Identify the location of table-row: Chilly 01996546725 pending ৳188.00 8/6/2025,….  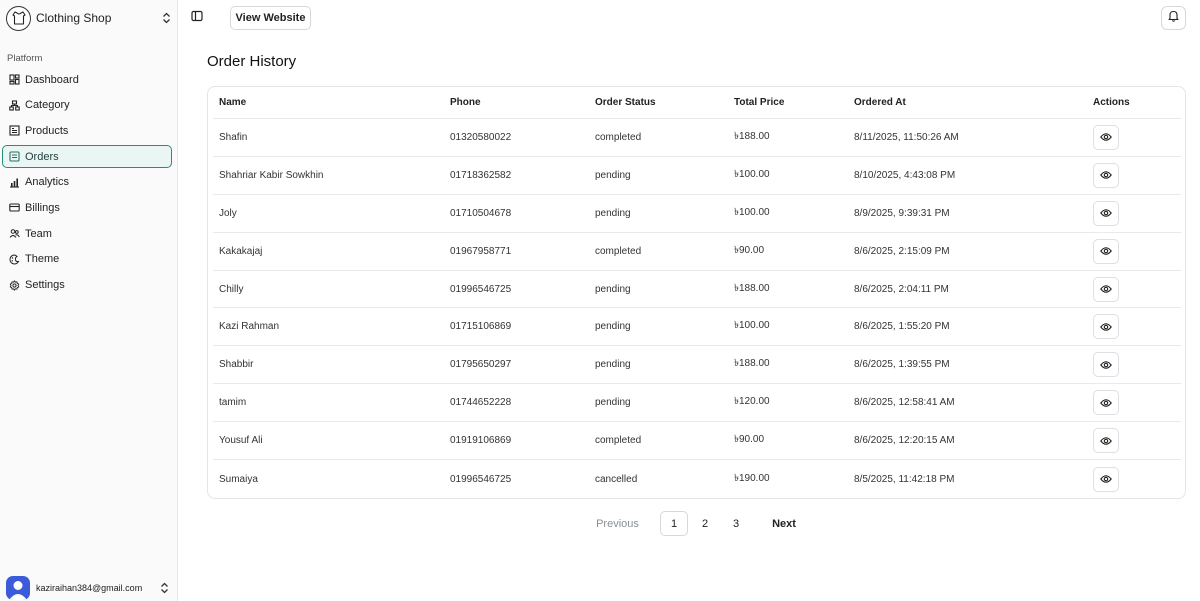
(697, 290).